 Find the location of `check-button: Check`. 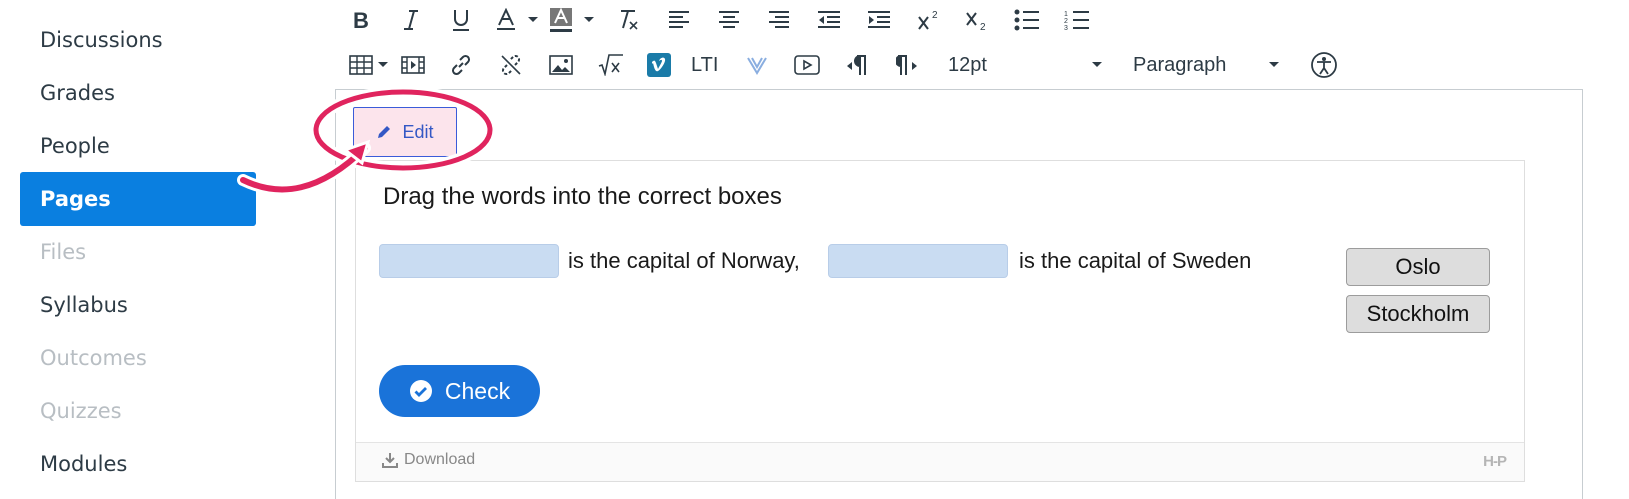

check-button: Check is located at coordinates (459, 391).